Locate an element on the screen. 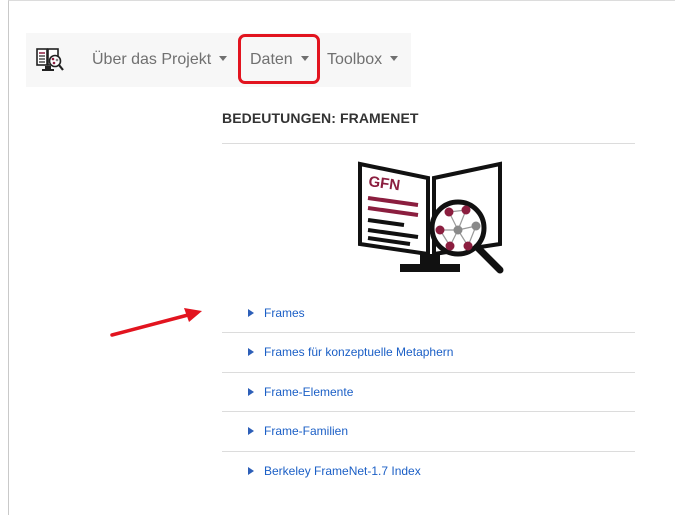  site-logo-icon is located at coordinates (50, 60).